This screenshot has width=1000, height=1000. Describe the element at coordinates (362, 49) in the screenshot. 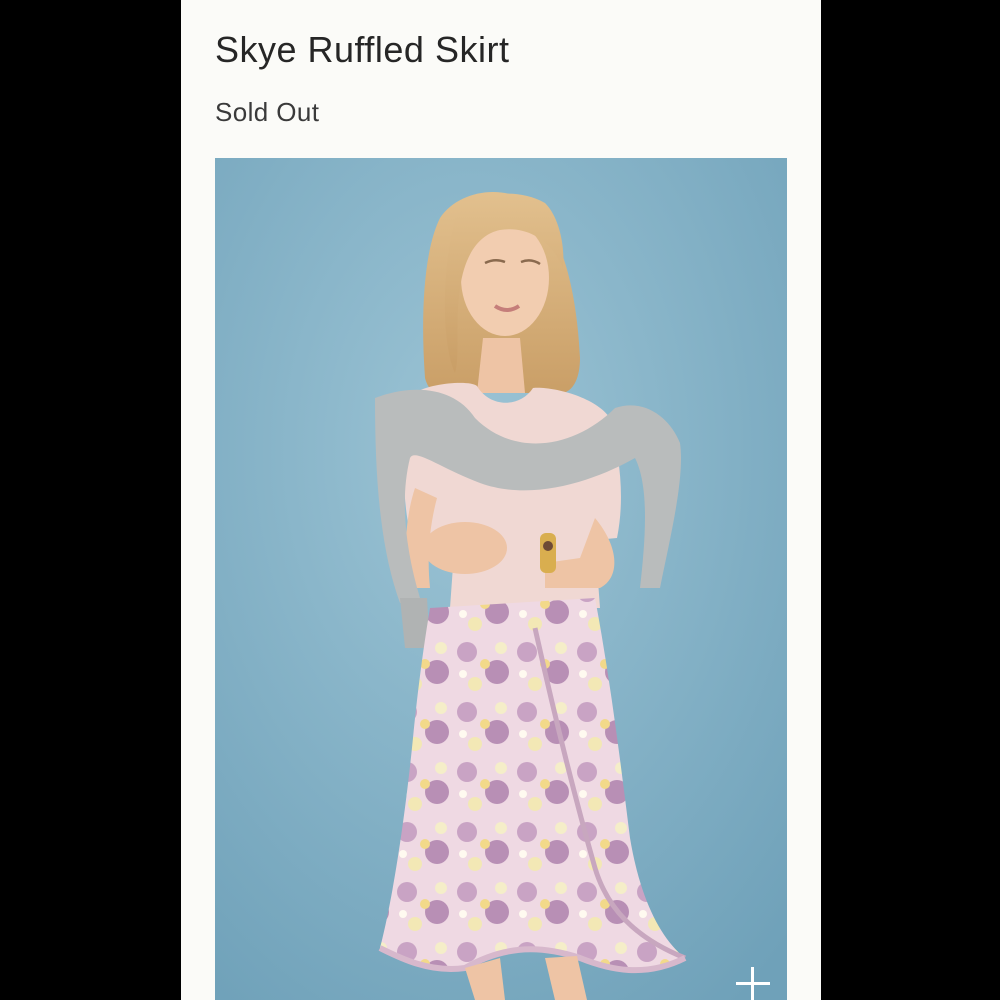

I see `product-title: Skye Ruffled Skirt` at that location.